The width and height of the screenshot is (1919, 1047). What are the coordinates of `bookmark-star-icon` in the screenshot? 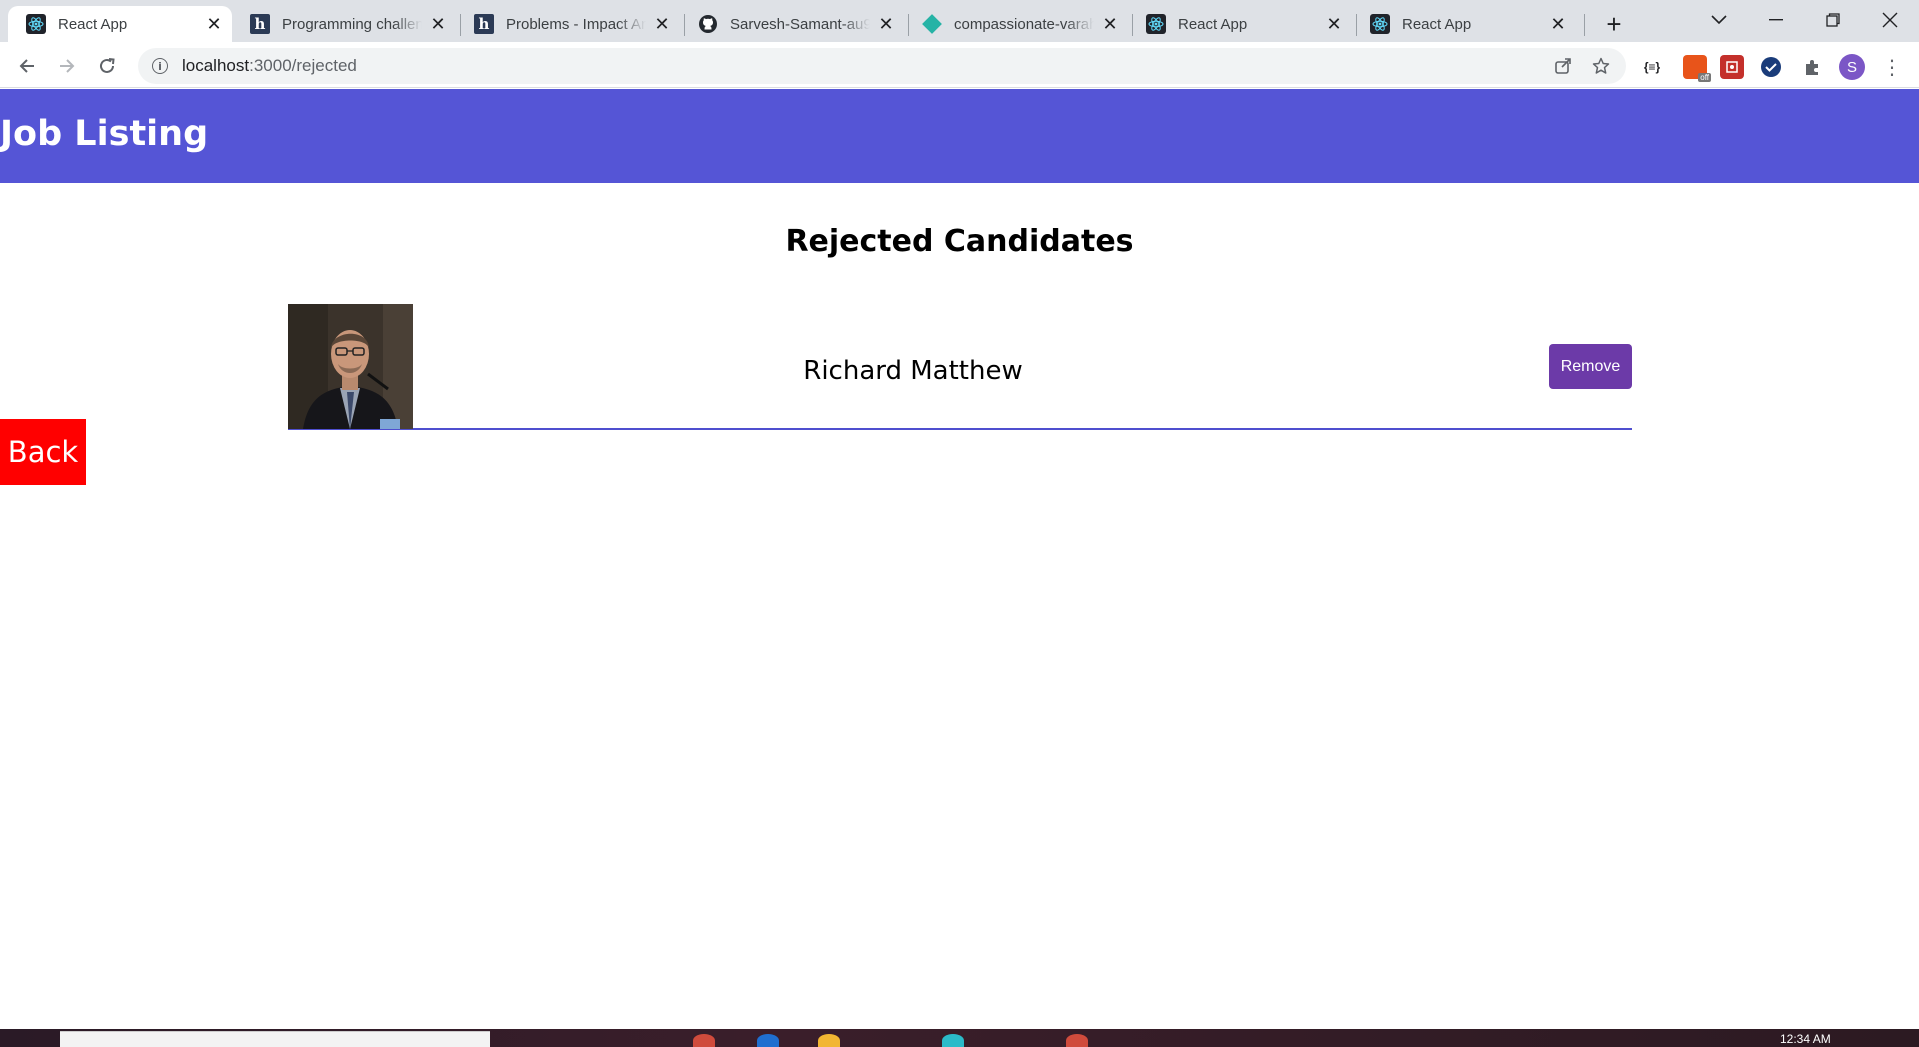 It's located at (1601, 66).